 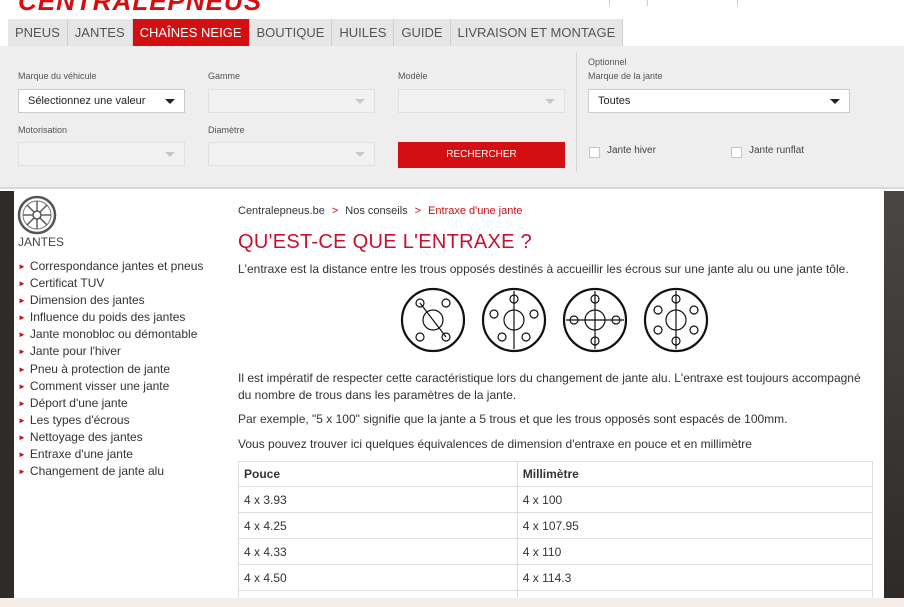 What do you see at coordinates (226, 130) in the screenshot?
I see `diameter-label: Diamètre` at bounding box center [226, 130].